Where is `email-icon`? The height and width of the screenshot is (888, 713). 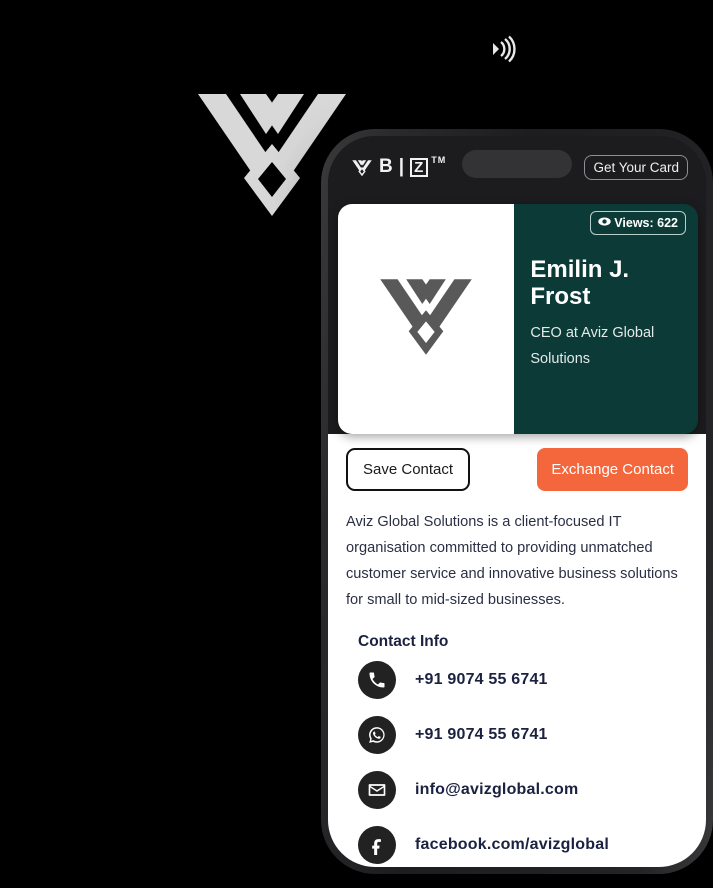 email-icon is located at coordinates (377, 790).